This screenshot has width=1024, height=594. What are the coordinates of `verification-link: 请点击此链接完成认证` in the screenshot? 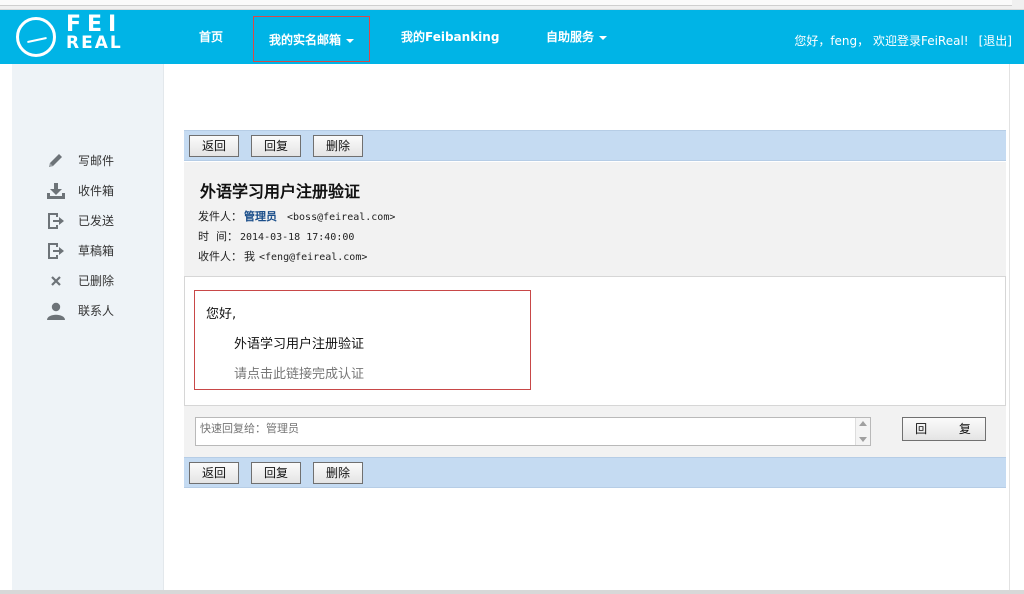 It's located at (299, 372).